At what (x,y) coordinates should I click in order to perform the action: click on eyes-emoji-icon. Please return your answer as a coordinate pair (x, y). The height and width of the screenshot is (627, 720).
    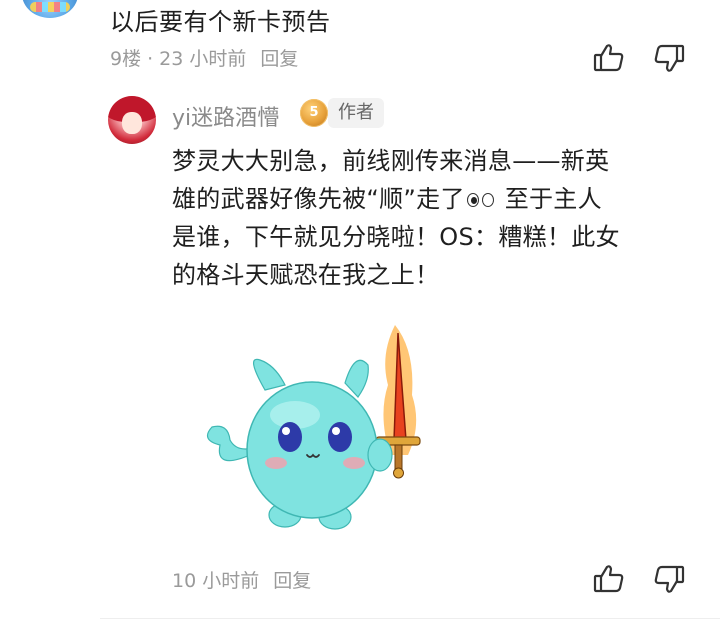
    Looking at the image, I should click on (481, 200).